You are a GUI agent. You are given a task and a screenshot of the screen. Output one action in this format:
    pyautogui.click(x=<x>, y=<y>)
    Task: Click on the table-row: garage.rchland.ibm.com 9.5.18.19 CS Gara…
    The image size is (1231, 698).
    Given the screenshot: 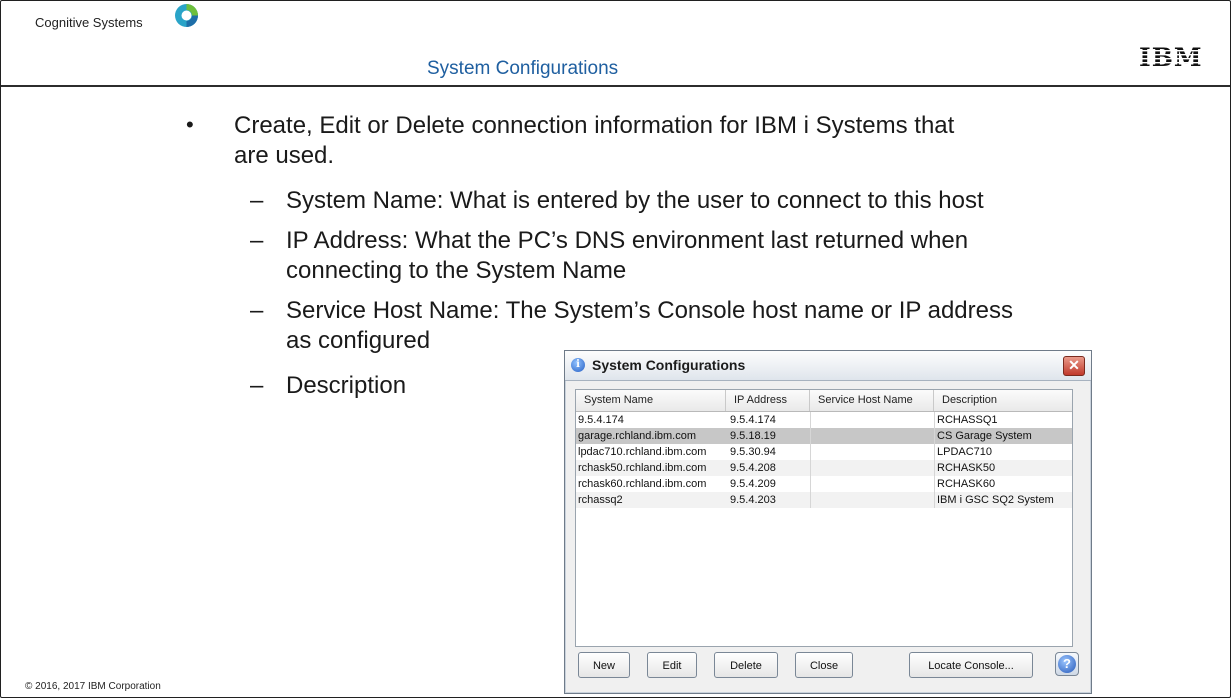 What is the action you would take?
    pyautogui.click(x=824, y=436)
    